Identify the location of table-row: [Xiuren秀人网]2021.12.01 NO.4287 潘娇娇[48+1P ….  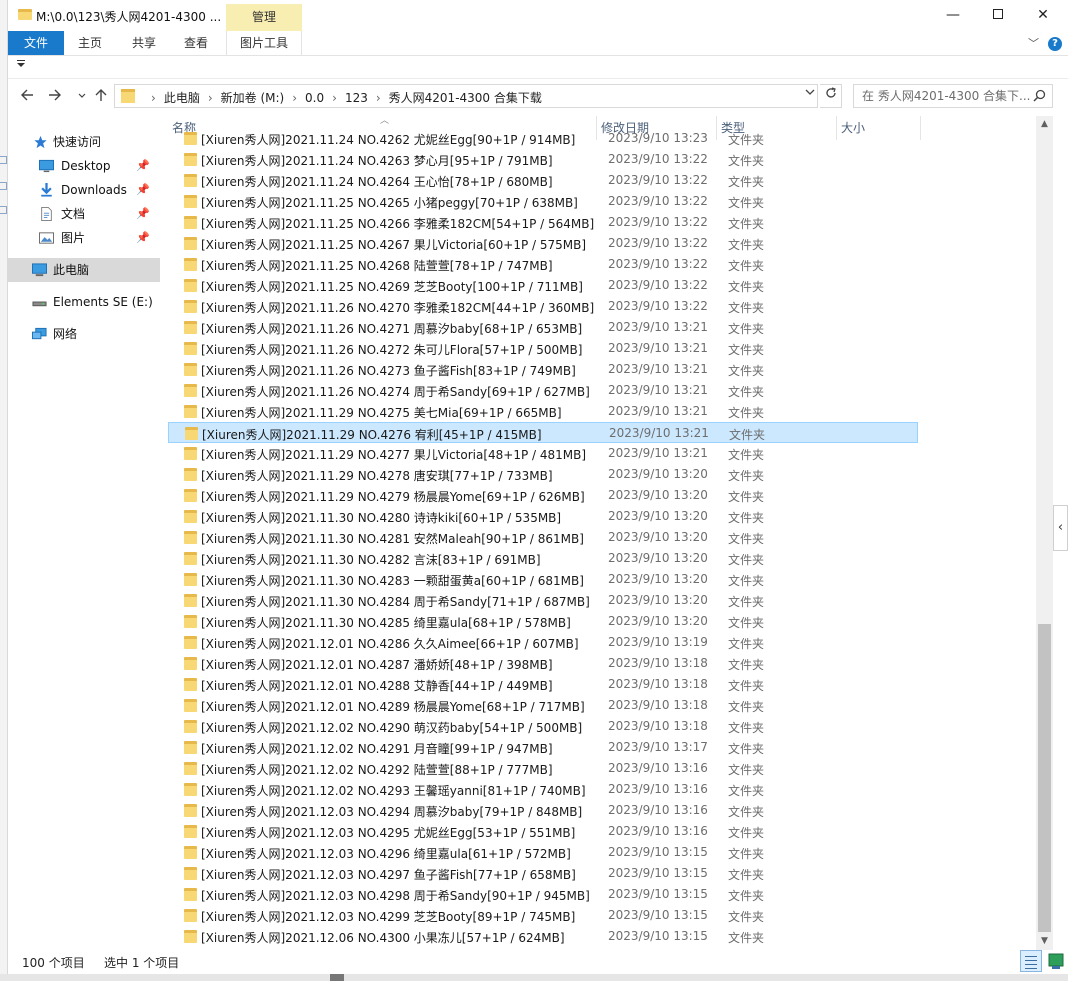
(543, 663).